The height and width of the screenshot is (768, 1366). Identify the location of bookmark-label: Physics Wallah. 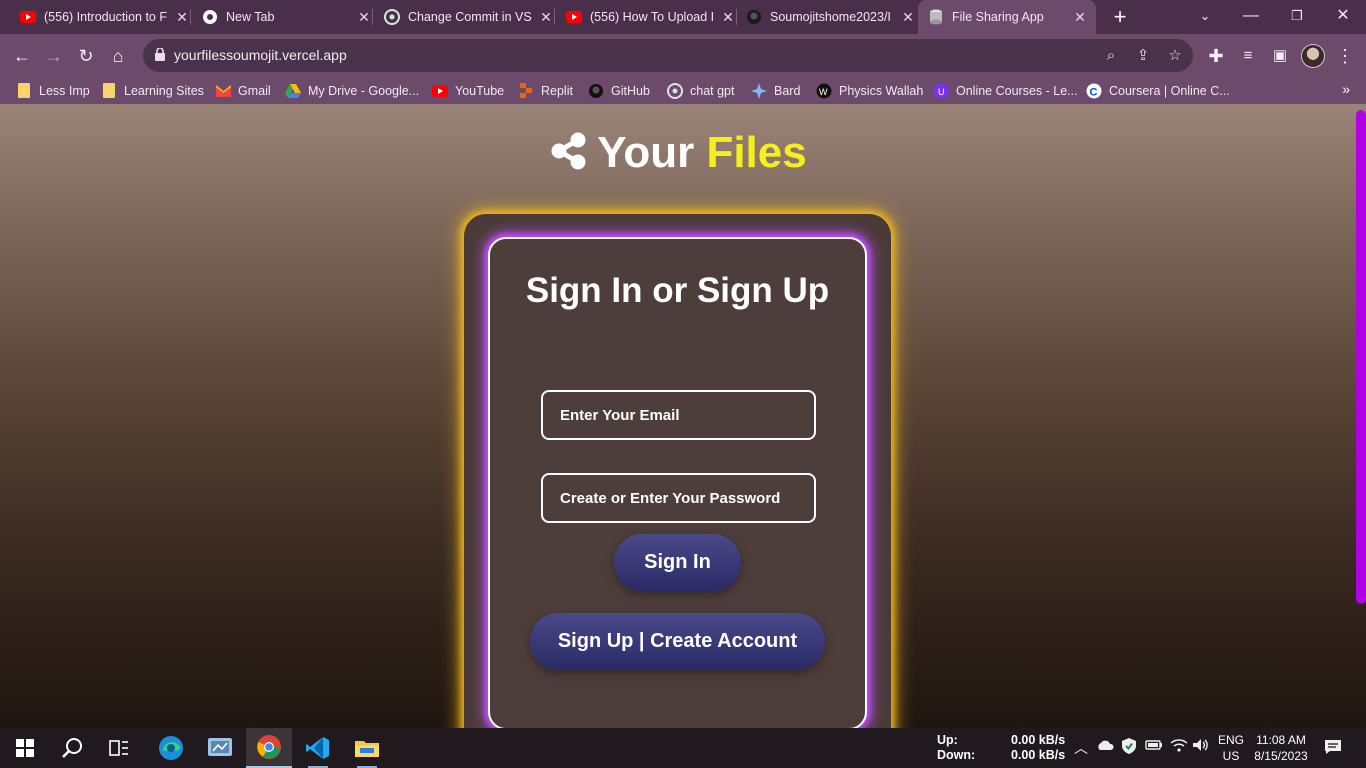
(881, 90).